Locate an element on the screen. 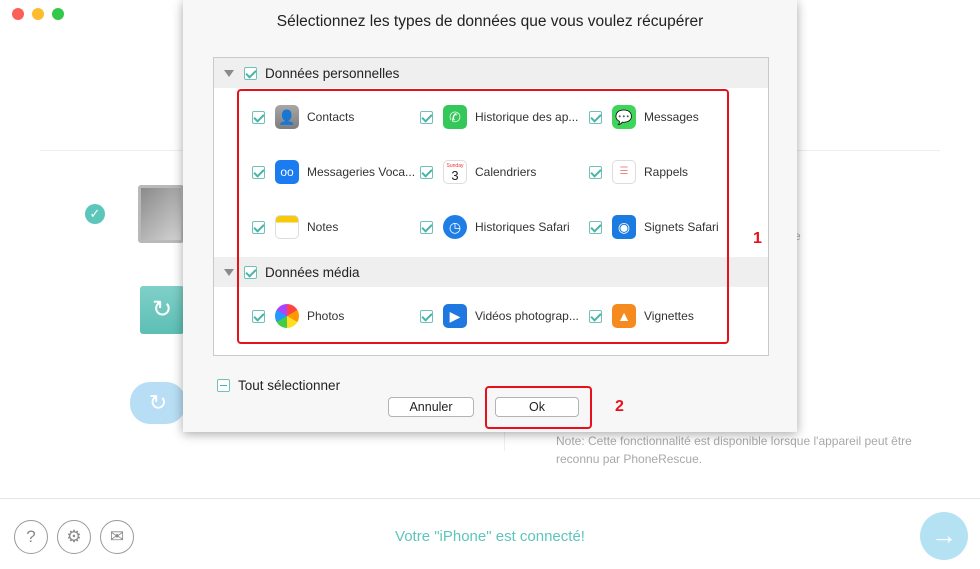 The height and width of the screenshot is (569, 980). section-label: Données personnelles is located at coordinates (332, 73).